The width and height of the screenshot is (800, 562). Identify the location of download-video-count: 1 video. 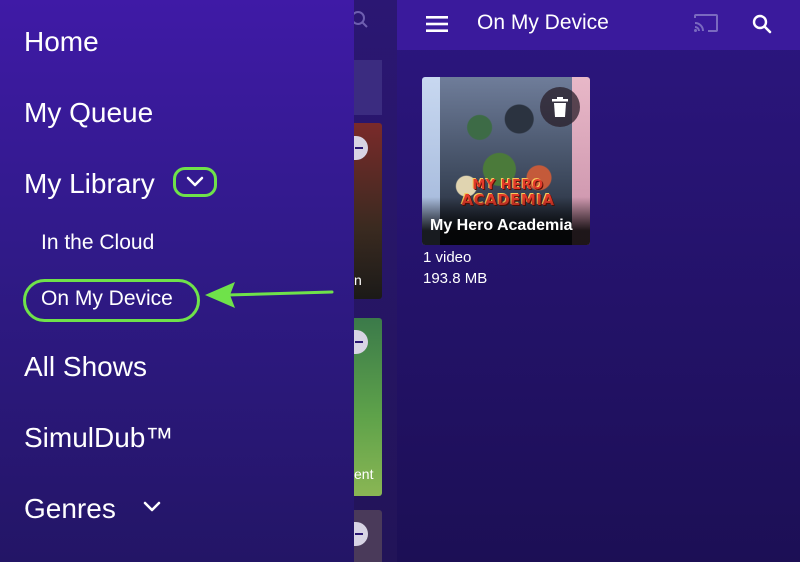
(447, 257).